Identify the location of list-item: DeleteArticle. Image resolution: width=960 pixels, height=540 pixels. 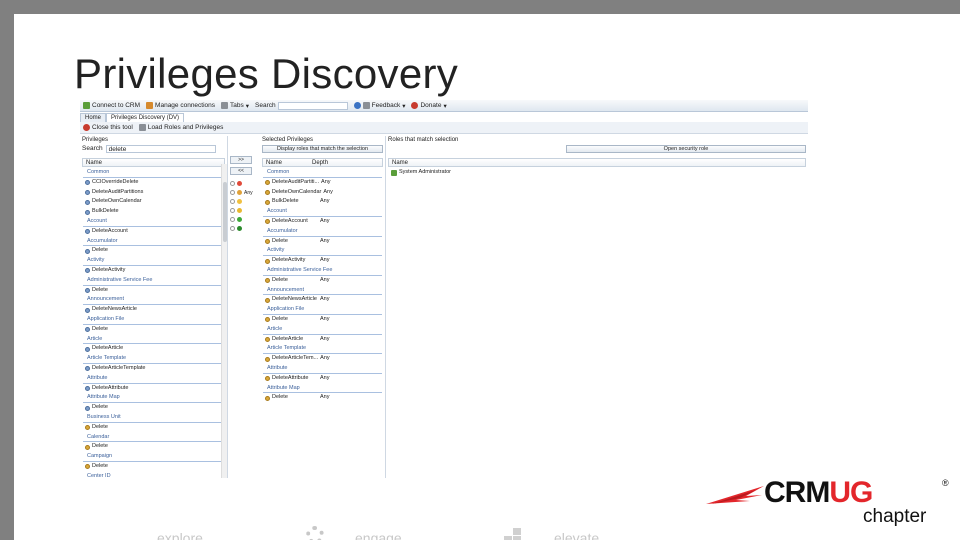
(153, 349).